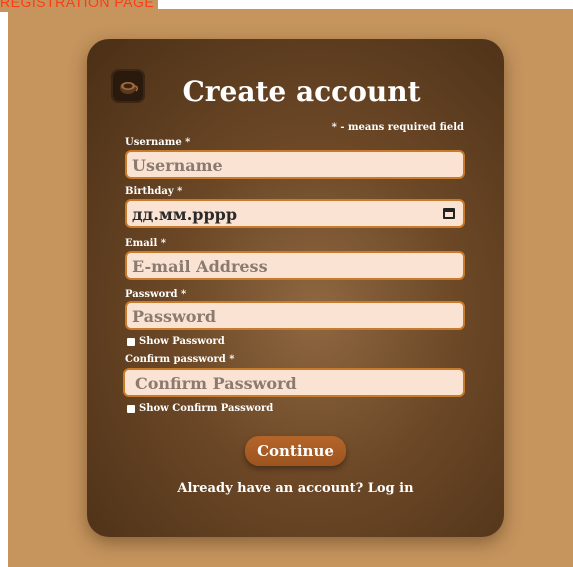 This screenshot has height=567, width=573. I want to click on birthday-placeholder: дд.мм.рррр, so click(185, 214).